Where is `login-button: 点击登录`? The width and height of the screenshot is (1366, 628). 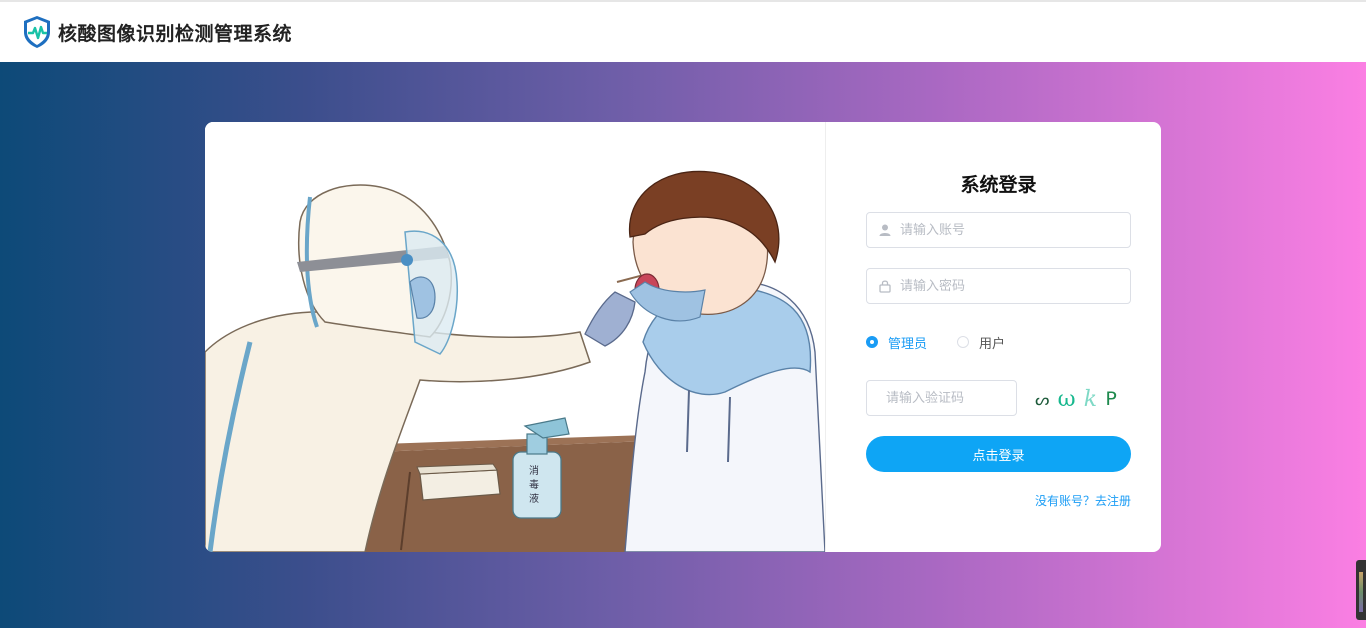
login-button: 点击登录 is located at coordinates (998, 454).